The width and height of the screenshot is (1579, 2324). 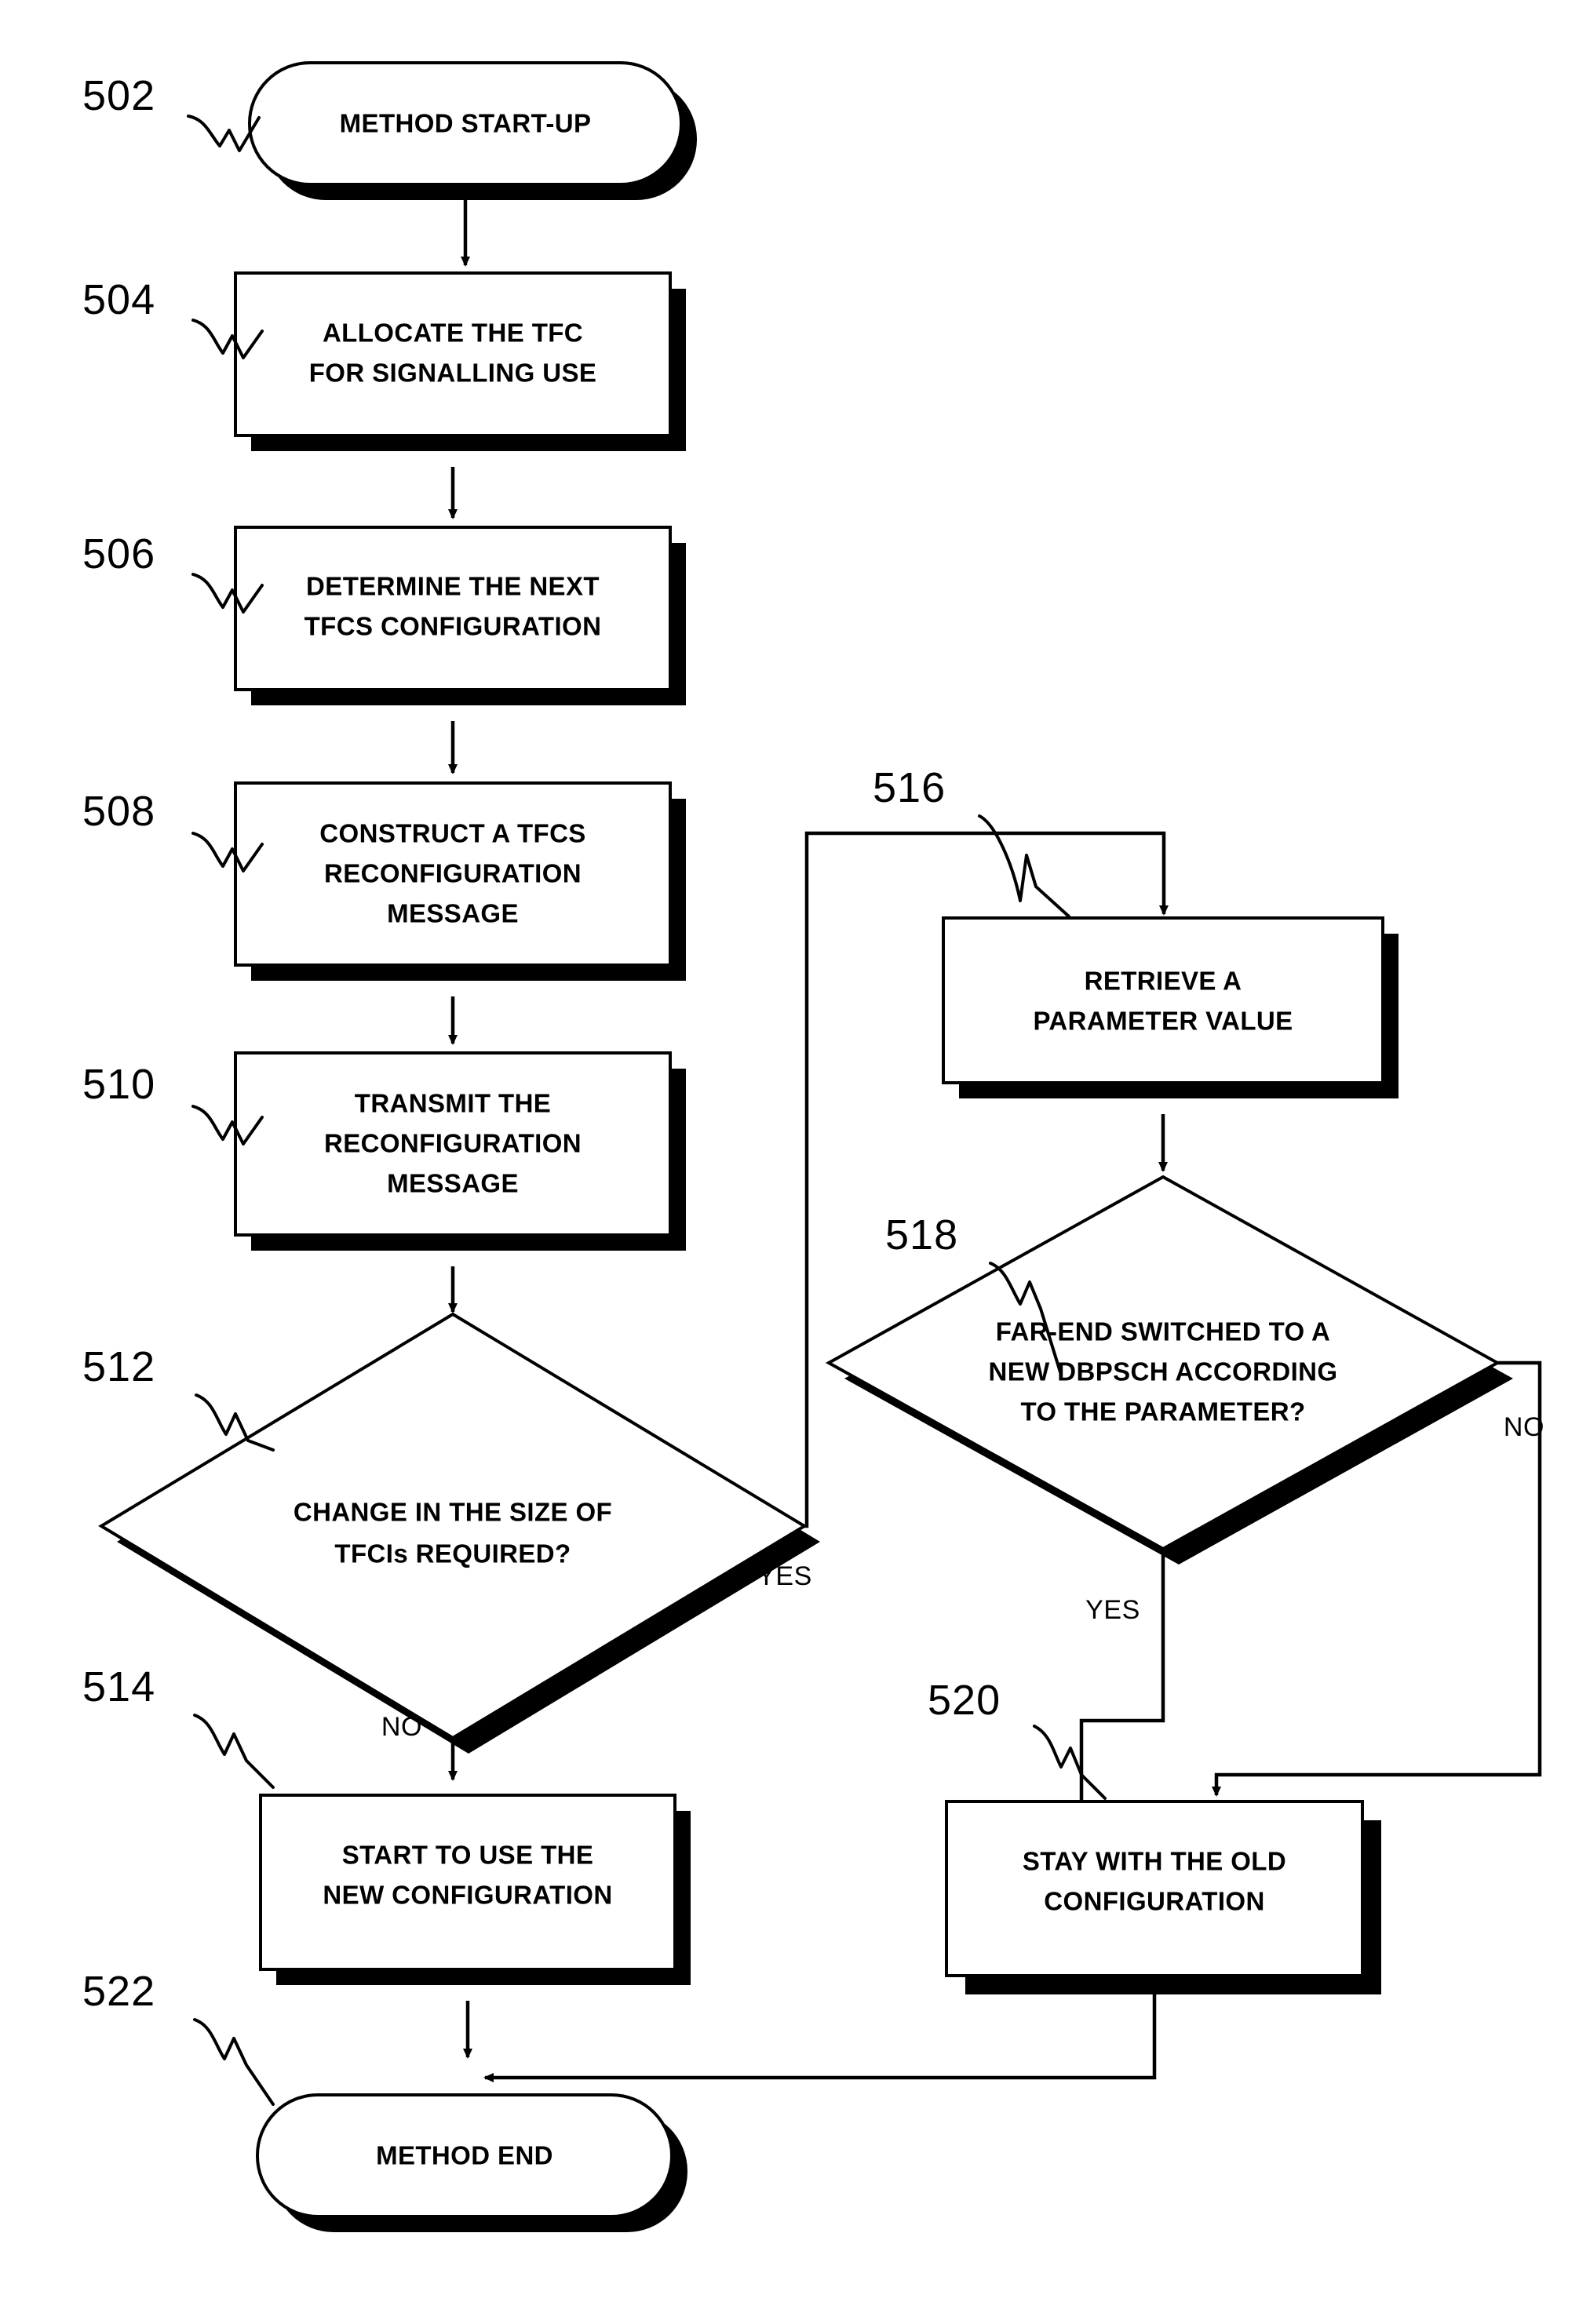 What do you see at coordinates (453, 1103) in the screenshot?
I see `node-510-line-0: TRANSMIT THE` at bounding box center [453, 1103].